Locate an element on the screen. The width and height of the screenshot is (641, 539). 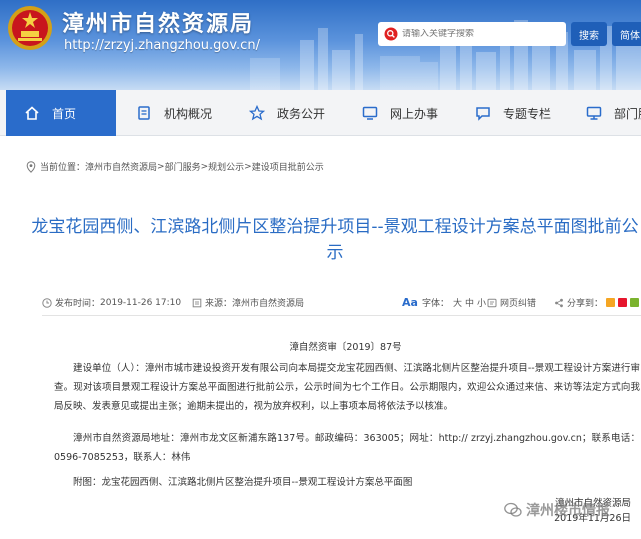
share-weibo-icon is located at coordinates (623, 302).